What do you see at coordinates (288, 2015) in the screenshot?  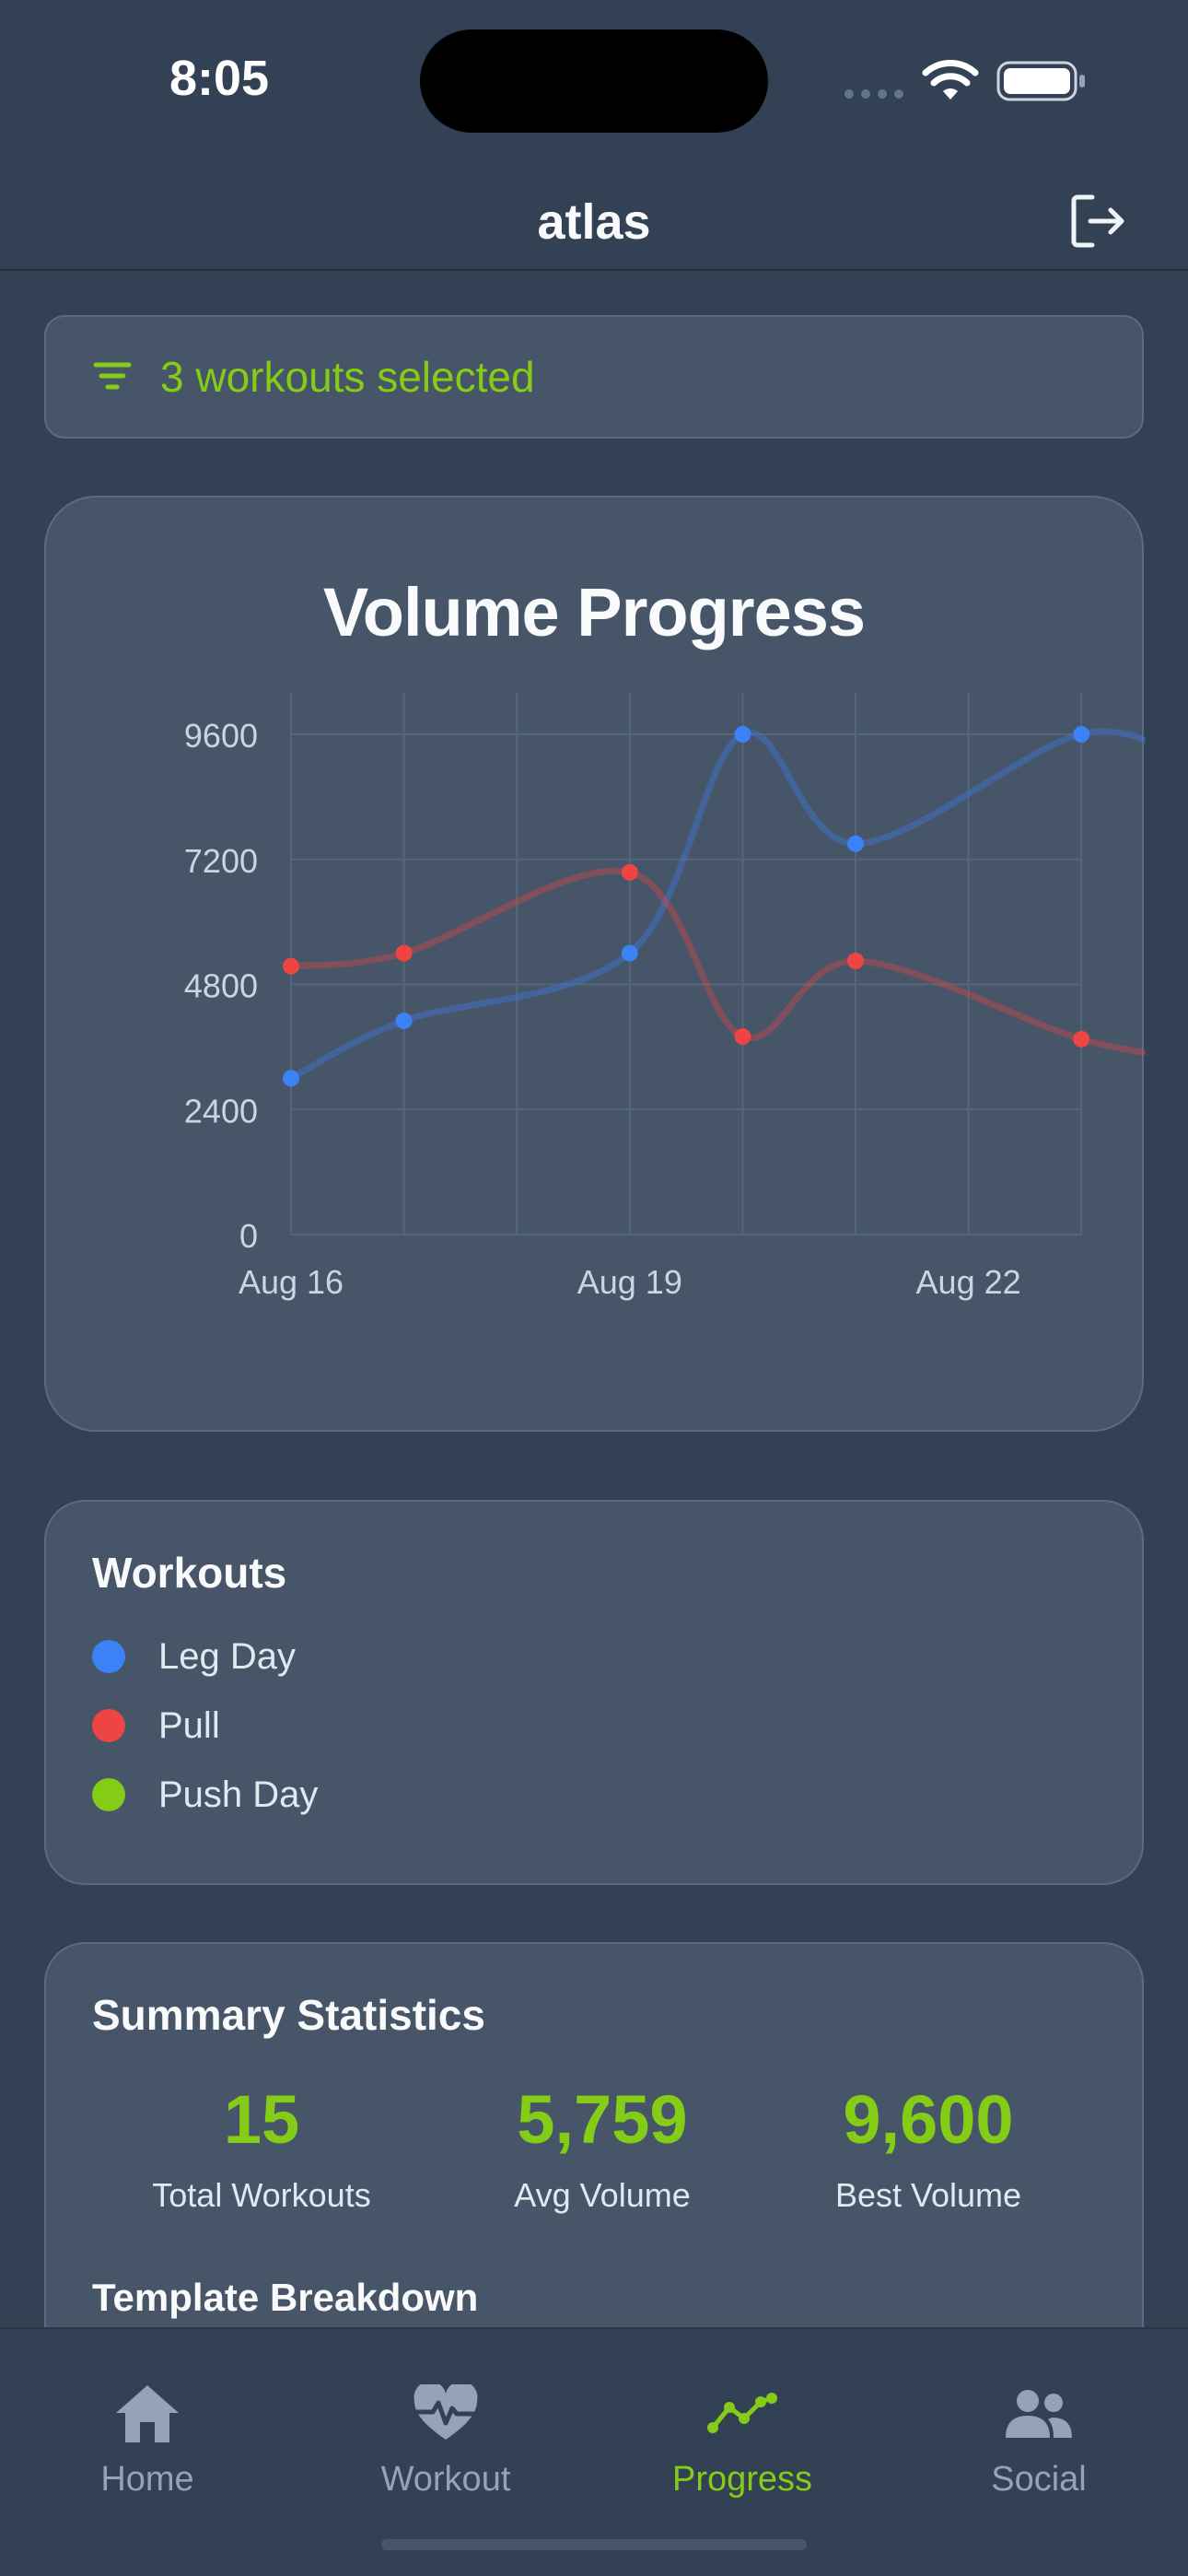 I see `summary-title: Summary Statistics` at bounding box center [288, 2015].